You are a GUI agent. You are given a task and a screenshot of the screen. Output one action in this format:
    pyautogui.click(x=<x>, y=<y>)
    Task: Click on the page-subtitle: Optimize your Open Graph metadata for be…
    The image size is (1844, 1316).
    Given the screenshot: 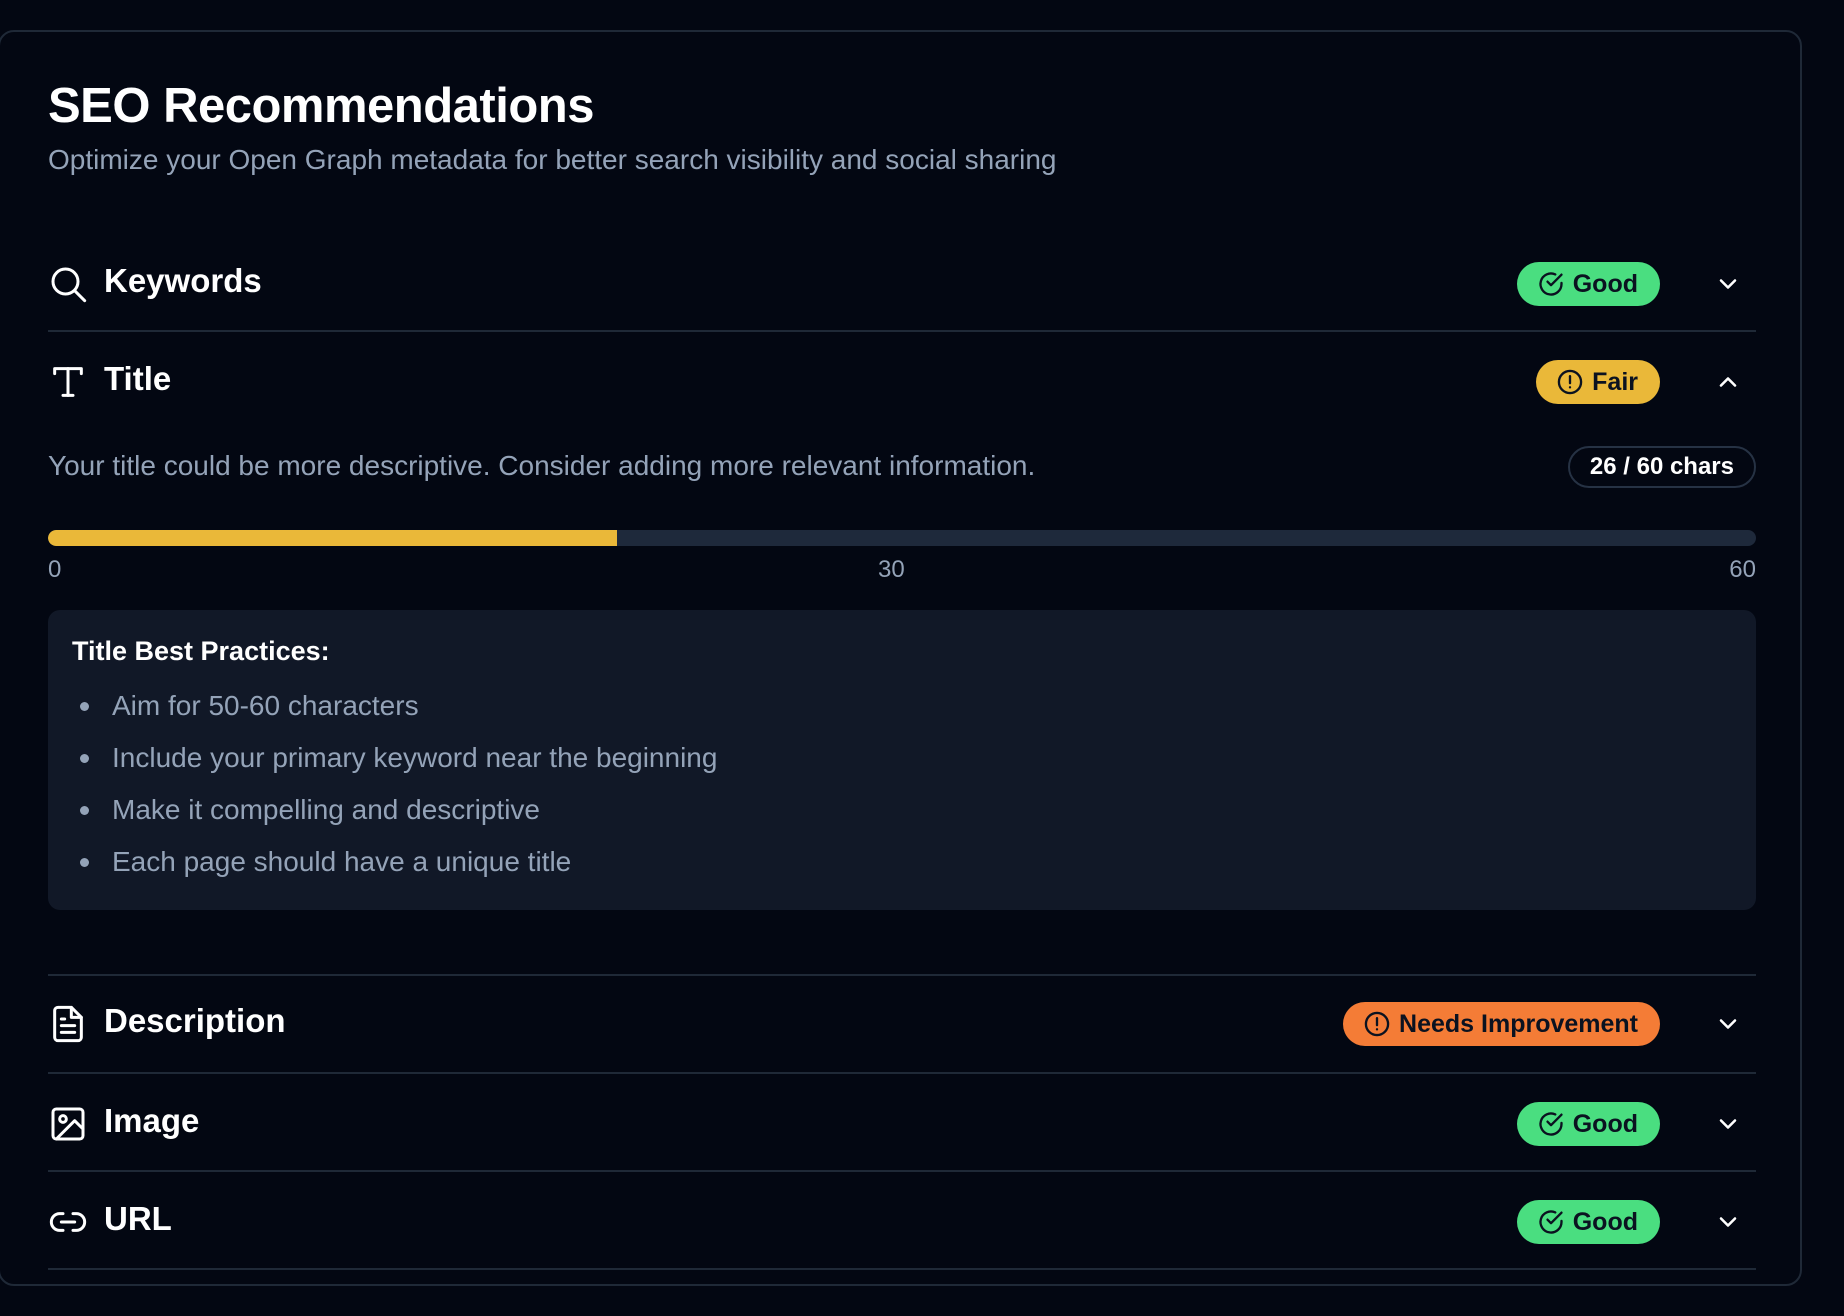 What is the action you would take?
    pyautogui.click(x=552, y=159)
    